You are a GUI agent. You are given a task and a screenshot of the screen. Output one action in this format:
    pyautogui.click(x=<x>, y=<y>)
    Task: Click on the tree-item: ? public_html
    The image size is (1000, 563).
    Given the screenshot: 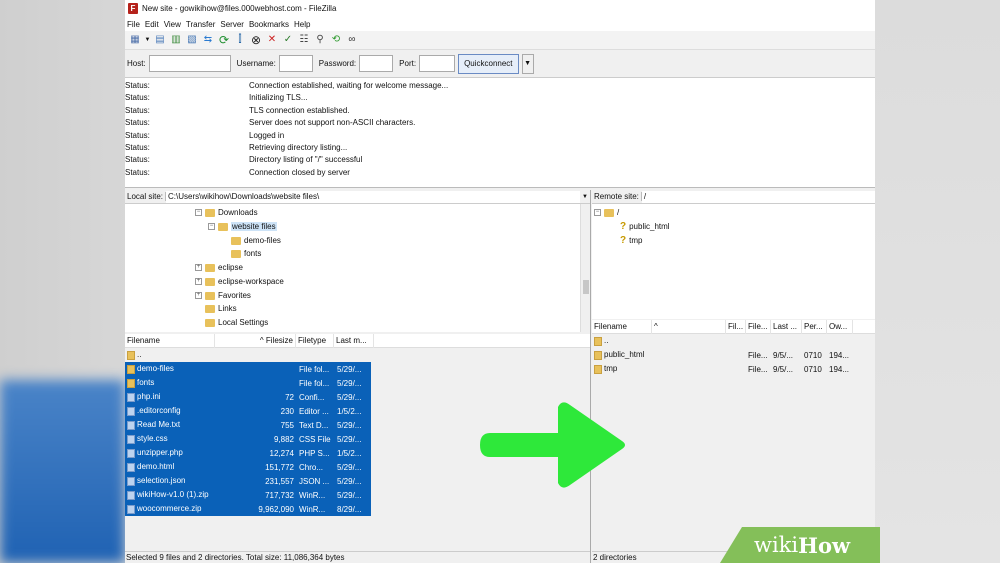 What is the action you would take?
    pyautogui.click(x=645, y=226)
    